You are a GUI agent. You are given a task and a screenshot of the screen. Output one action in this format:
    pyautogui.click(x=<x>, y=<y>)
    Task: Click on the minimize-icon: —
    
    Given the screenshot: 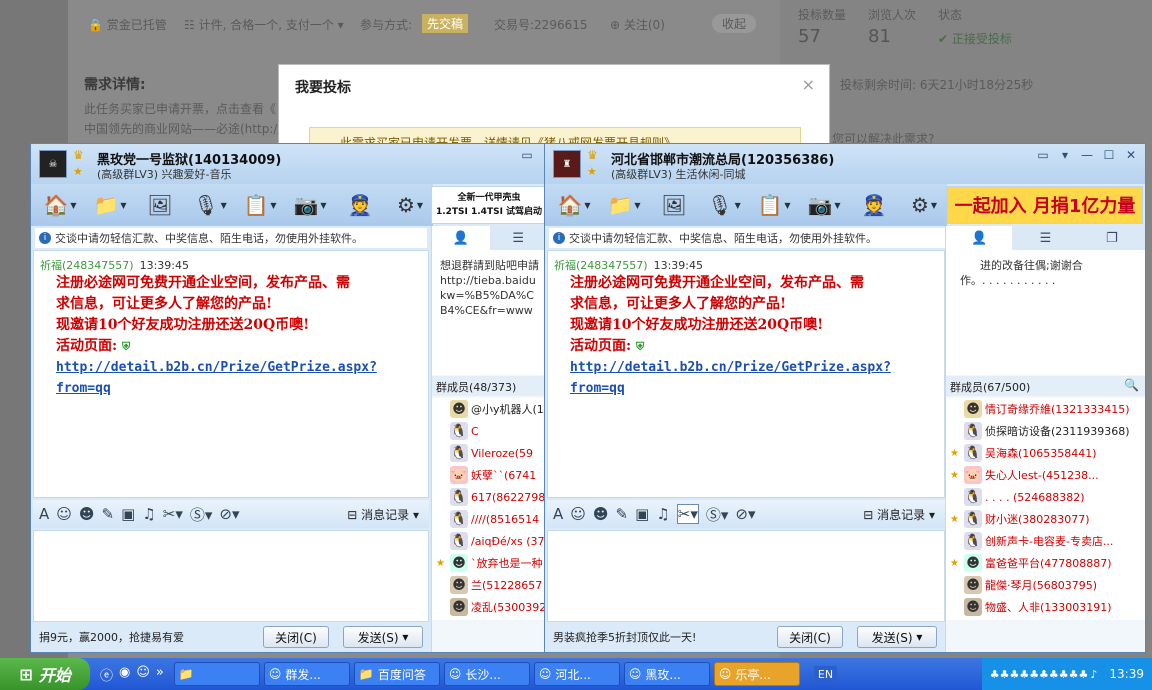 What is the action you would take?
    pyautogui.click(x=1087, y=155)
    